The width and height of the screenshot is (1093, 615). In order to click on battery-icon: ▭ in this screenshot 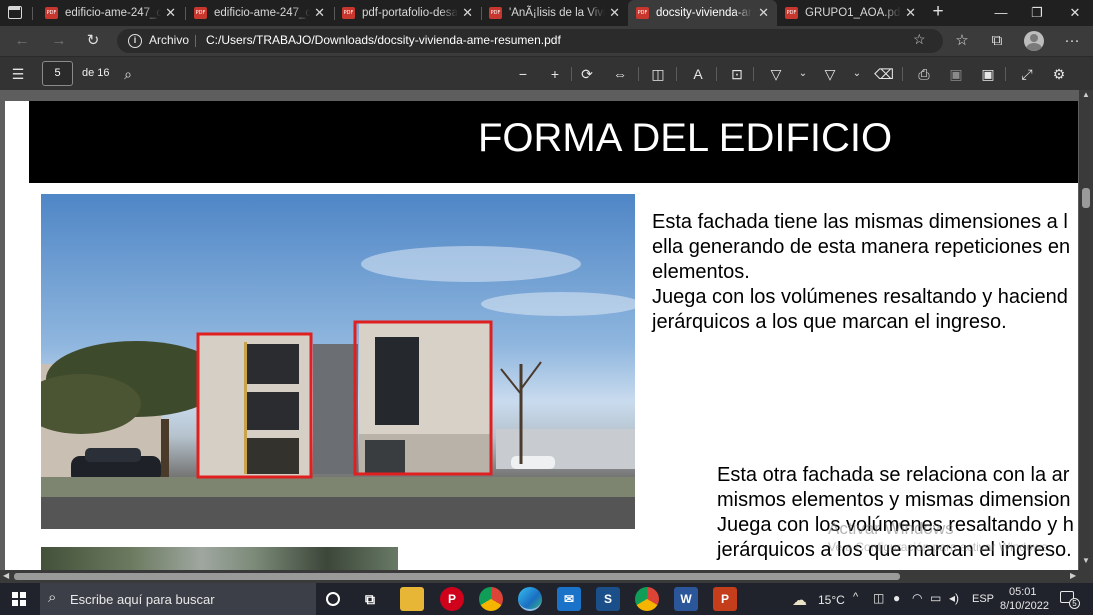, I will do `click(935, 598)`.